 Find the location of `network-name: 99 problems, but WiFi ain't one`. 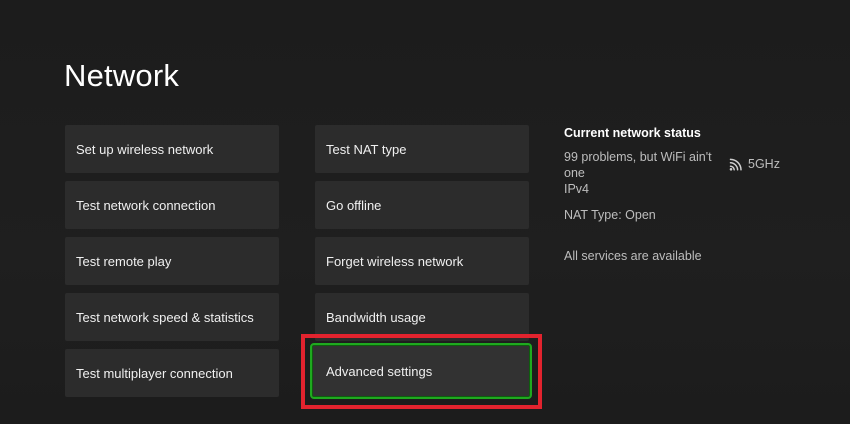

network-name: 99 problems, but WiFi ain't one is located at coordinates (638, 165).